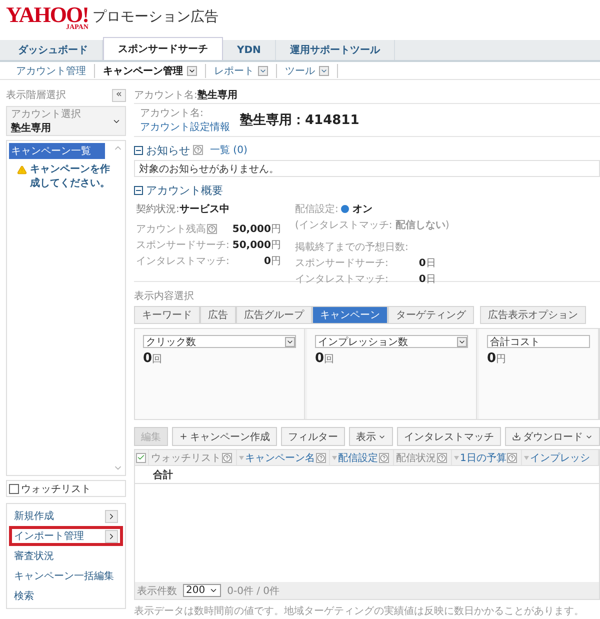  I want to click on nav-tab: スポンサードサーチ, so click(163, 48).